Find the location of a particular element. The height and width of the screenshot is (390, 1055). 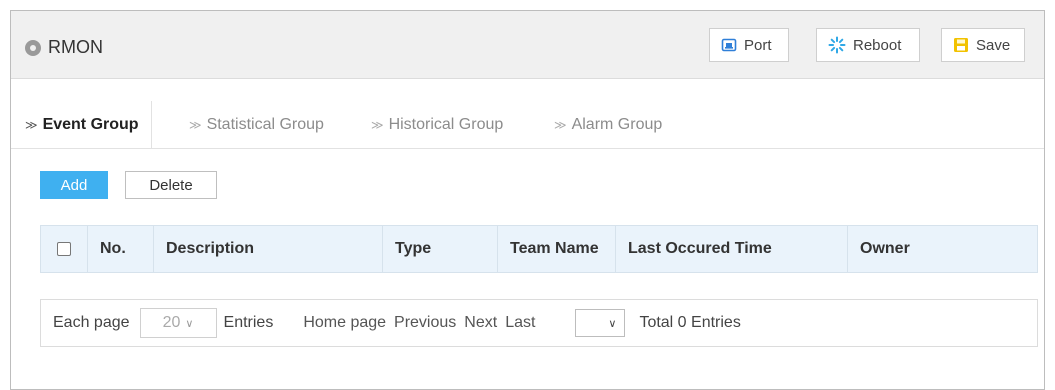

each-page-label: Each page is located at coordinates (91, 322).